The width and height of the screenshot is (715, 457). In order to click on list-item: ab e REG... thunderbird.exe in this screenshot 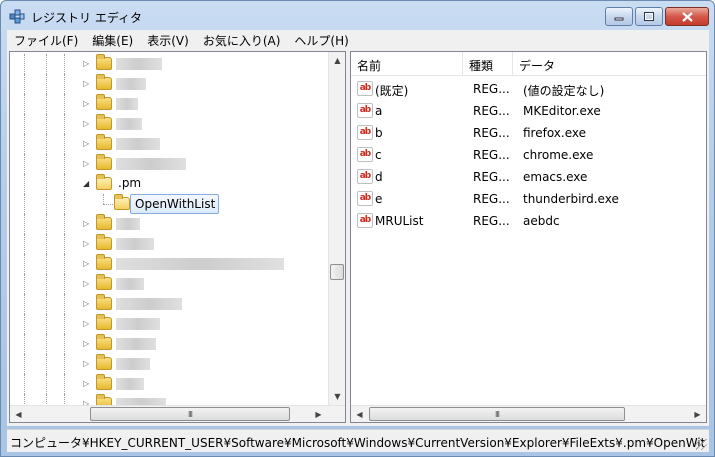, I will do `click(528, 199)`.